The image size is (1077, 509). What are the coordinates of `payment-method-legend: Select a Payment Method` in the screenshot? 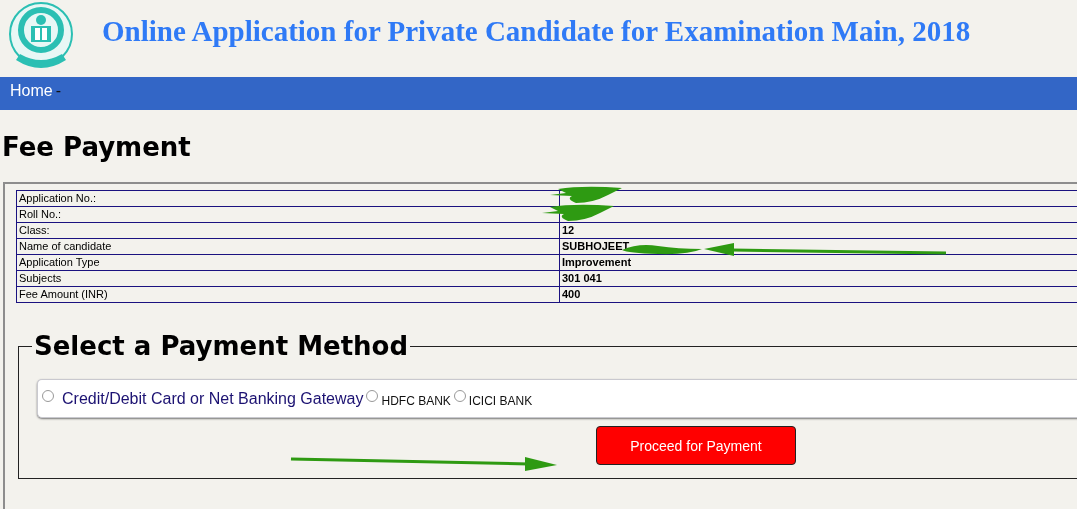 It's located at (221, 346).